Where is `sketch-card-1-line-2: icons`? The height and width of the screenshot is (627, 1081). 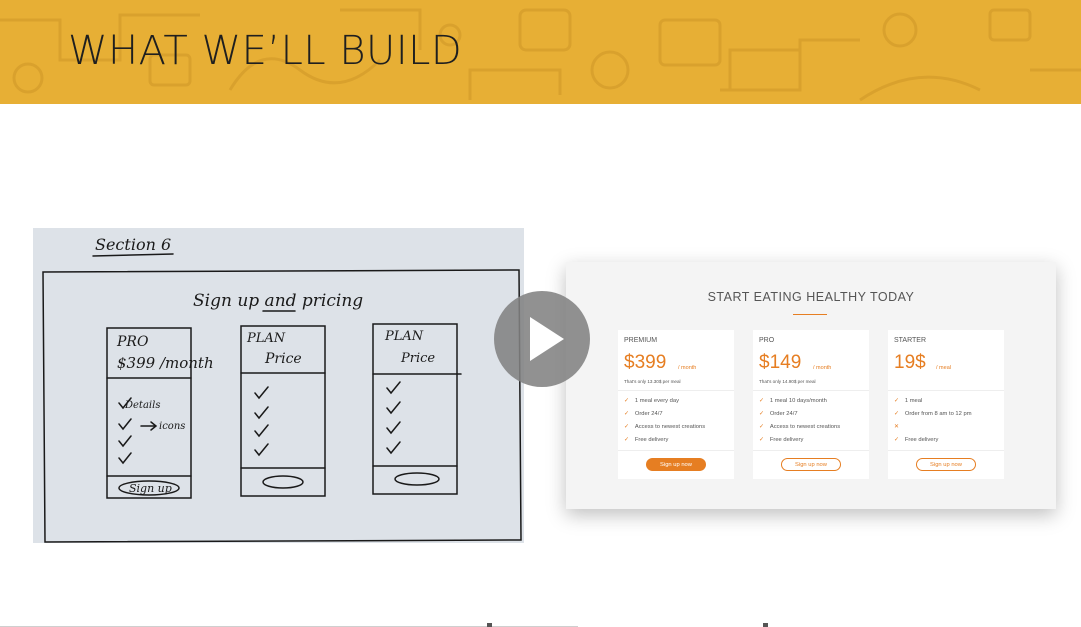
sketch-card-1-line-2: icons is located at coordinates (172, 426).